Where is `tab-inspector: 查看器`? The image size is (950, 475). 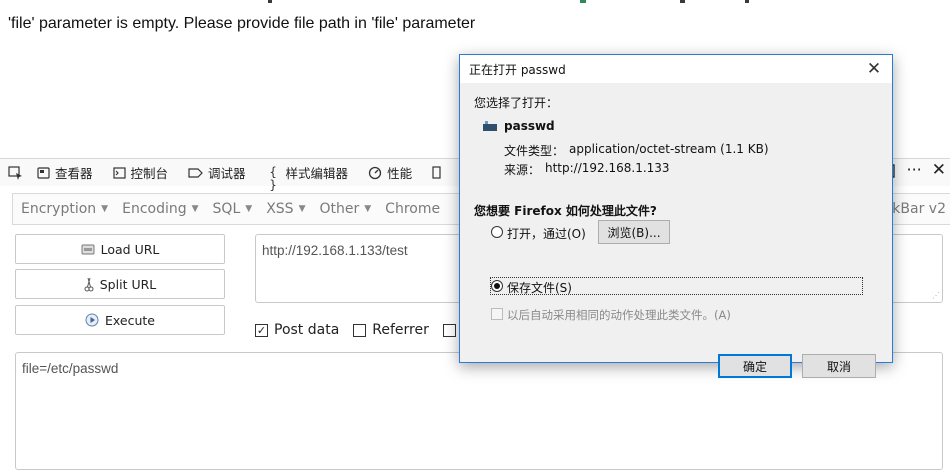
tab-inspector: 查看器 is located at coordinates (65, 172).